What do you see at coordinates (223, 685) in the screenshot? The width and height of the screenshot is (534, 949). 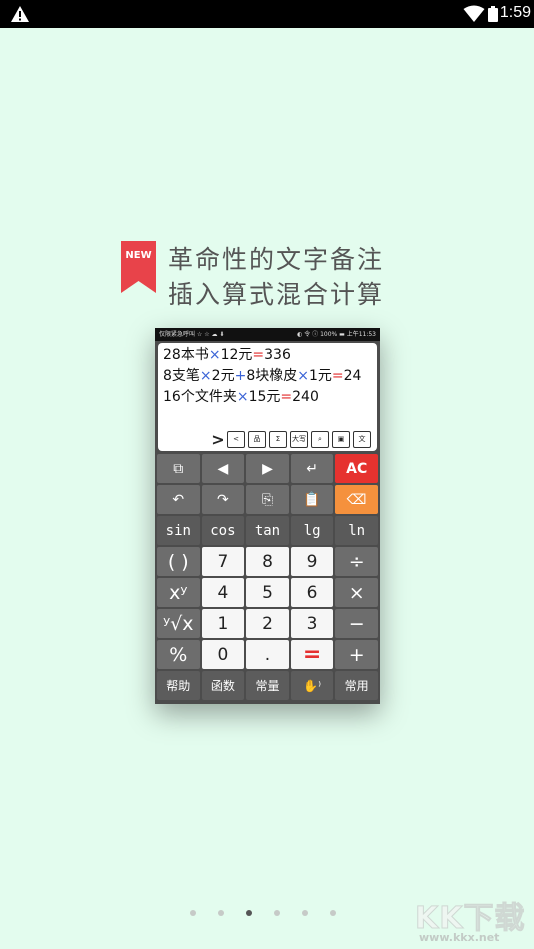 I see `functions-key: 函数` at bounding box center [223, 685].